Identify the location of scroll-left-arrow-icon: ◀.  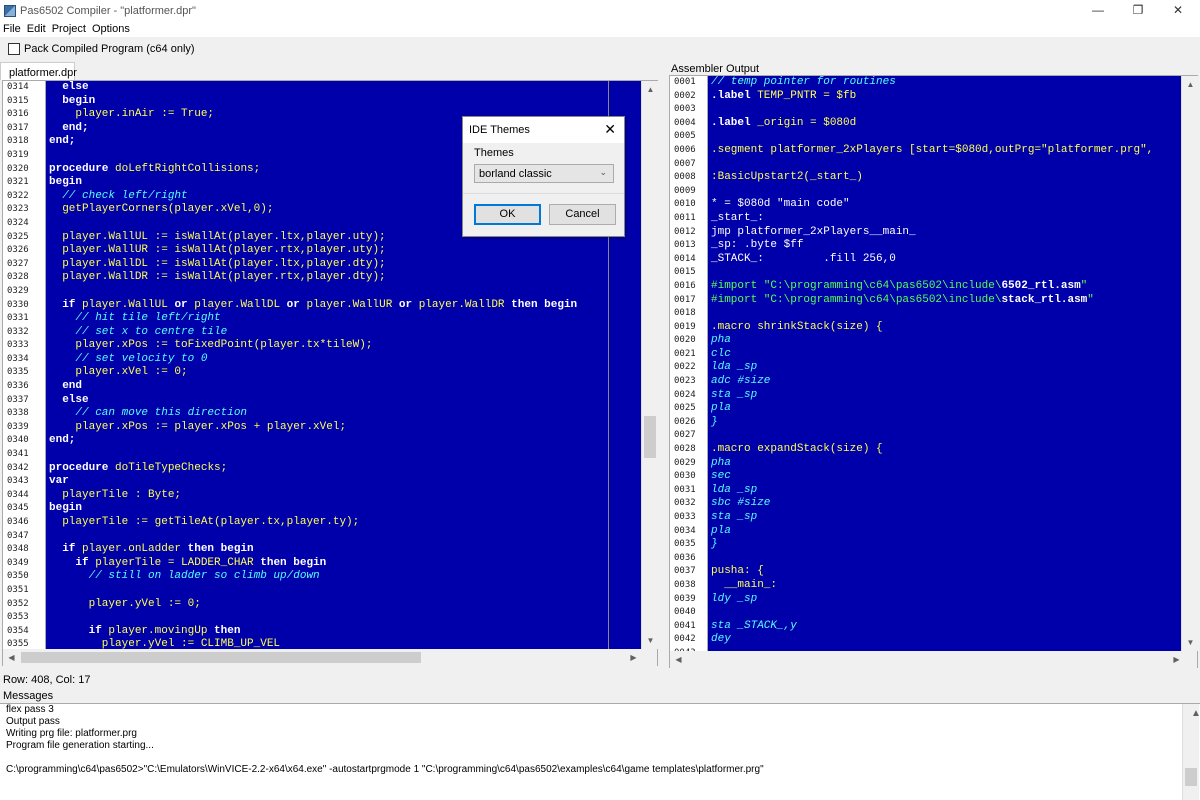
(11, 657).